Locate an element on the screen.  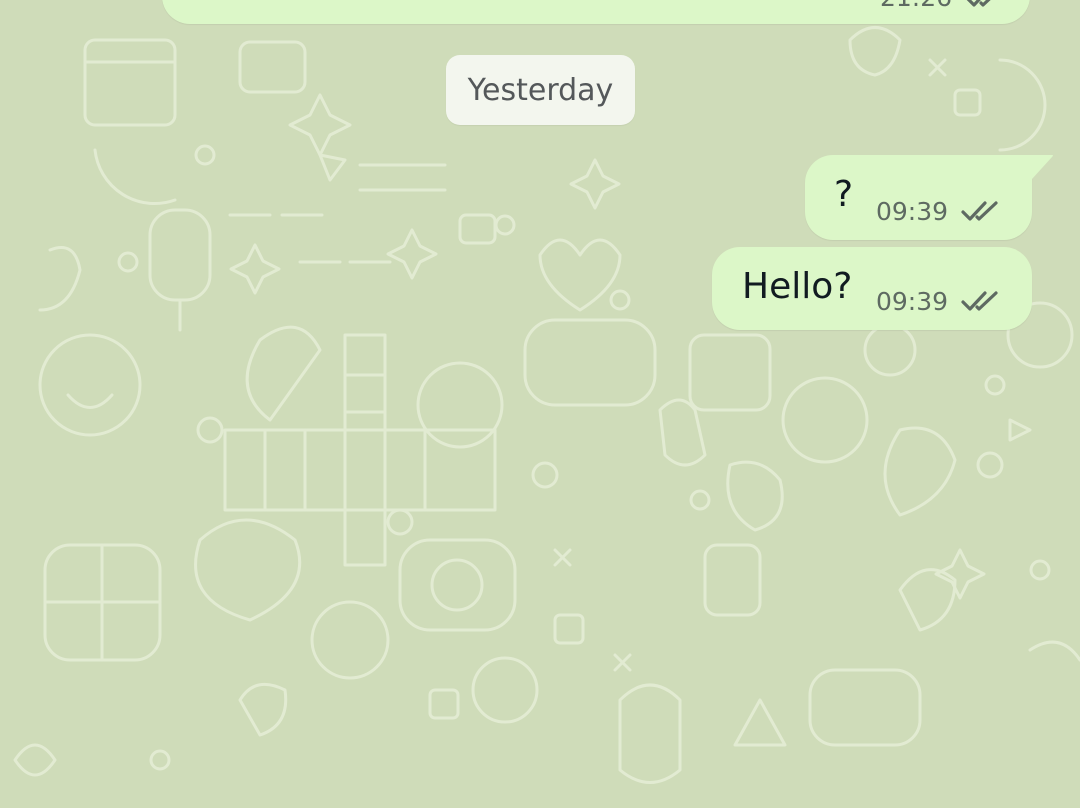
message-bubble: ? 09:39 is located at coordinates (918, 197).